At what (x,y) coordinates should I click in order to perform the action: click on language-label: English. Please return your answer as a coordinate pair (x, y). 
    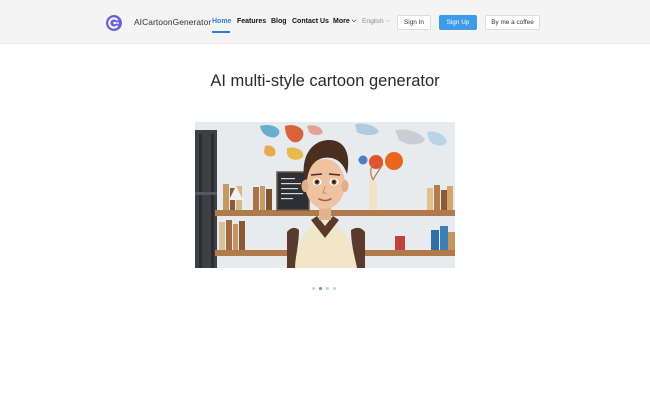
    Looking at the image, I should click on (373, 21).